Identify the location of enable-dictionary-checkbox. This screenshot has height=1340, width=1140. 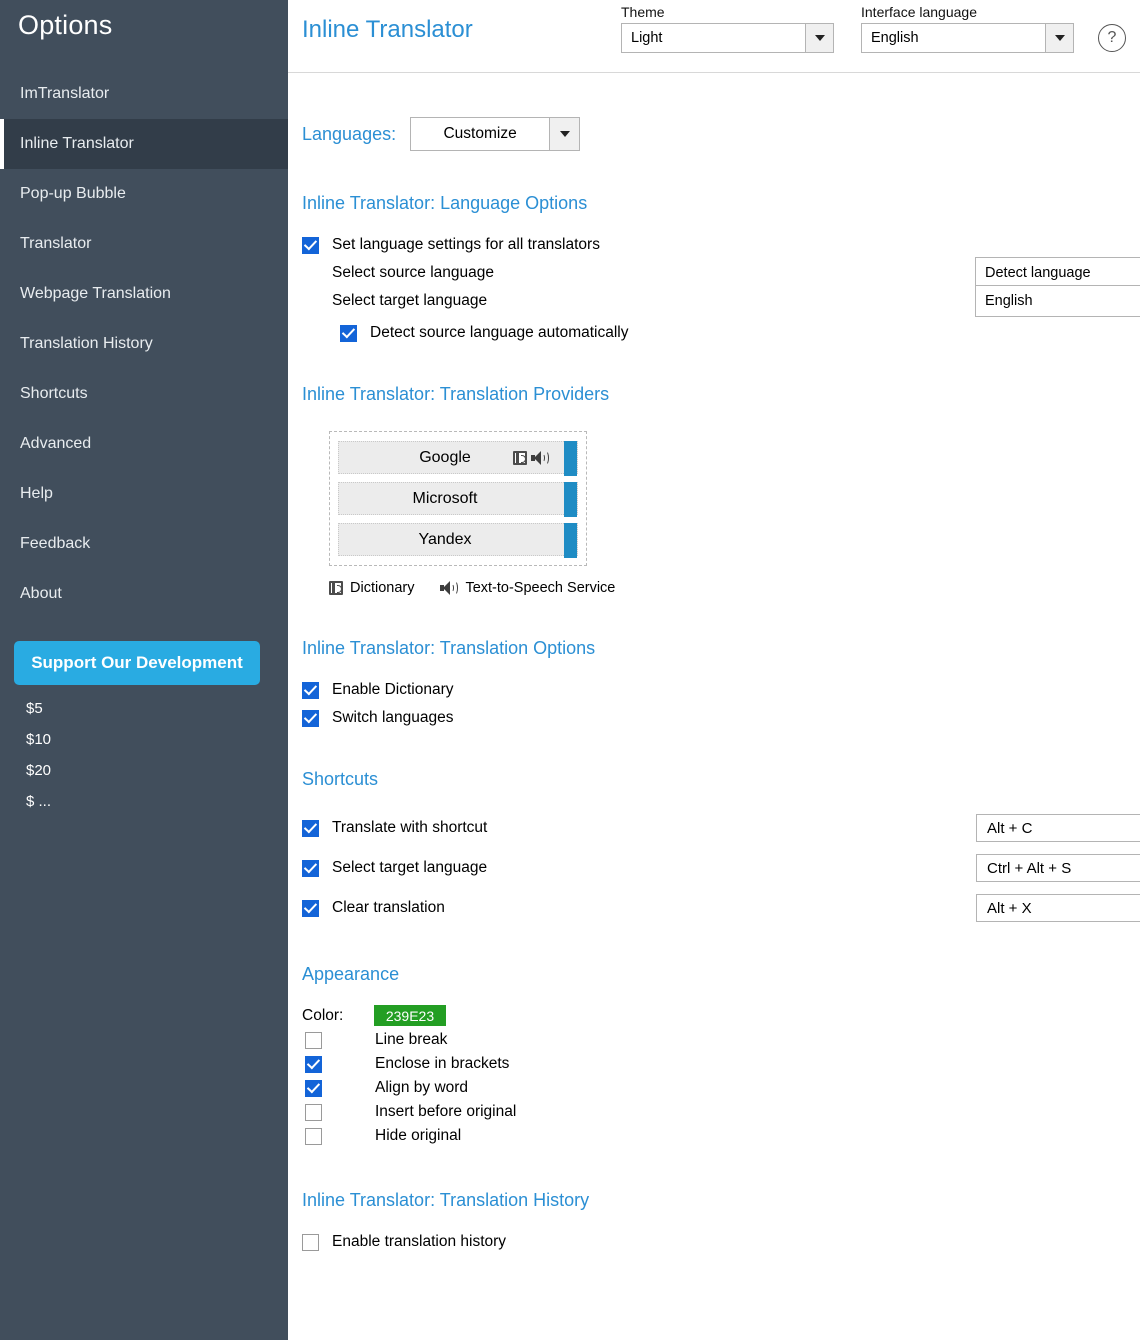
(310, 690).